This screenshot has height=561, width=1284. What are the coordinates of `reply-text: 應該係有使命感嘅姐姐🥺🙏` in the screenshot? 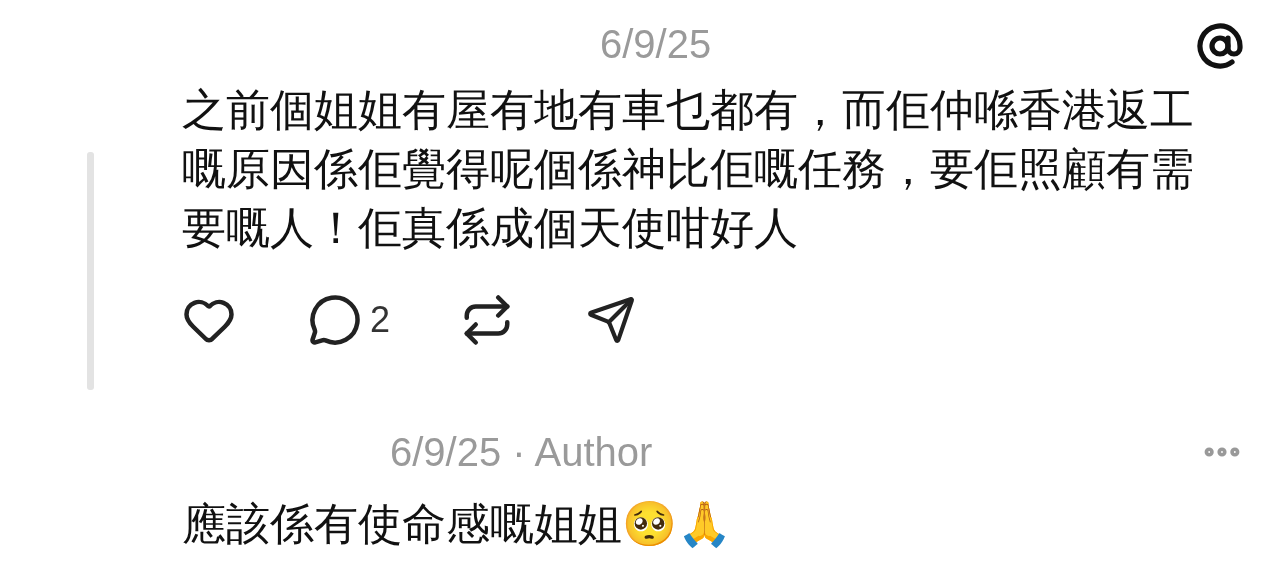 It's located at (457, 524).